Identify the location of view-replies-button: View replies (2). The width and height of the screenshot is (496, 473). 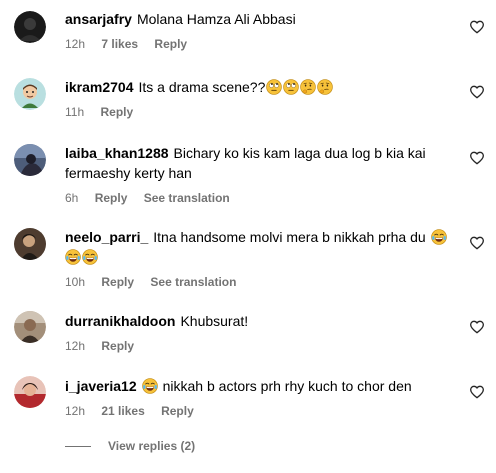
(130, 446).